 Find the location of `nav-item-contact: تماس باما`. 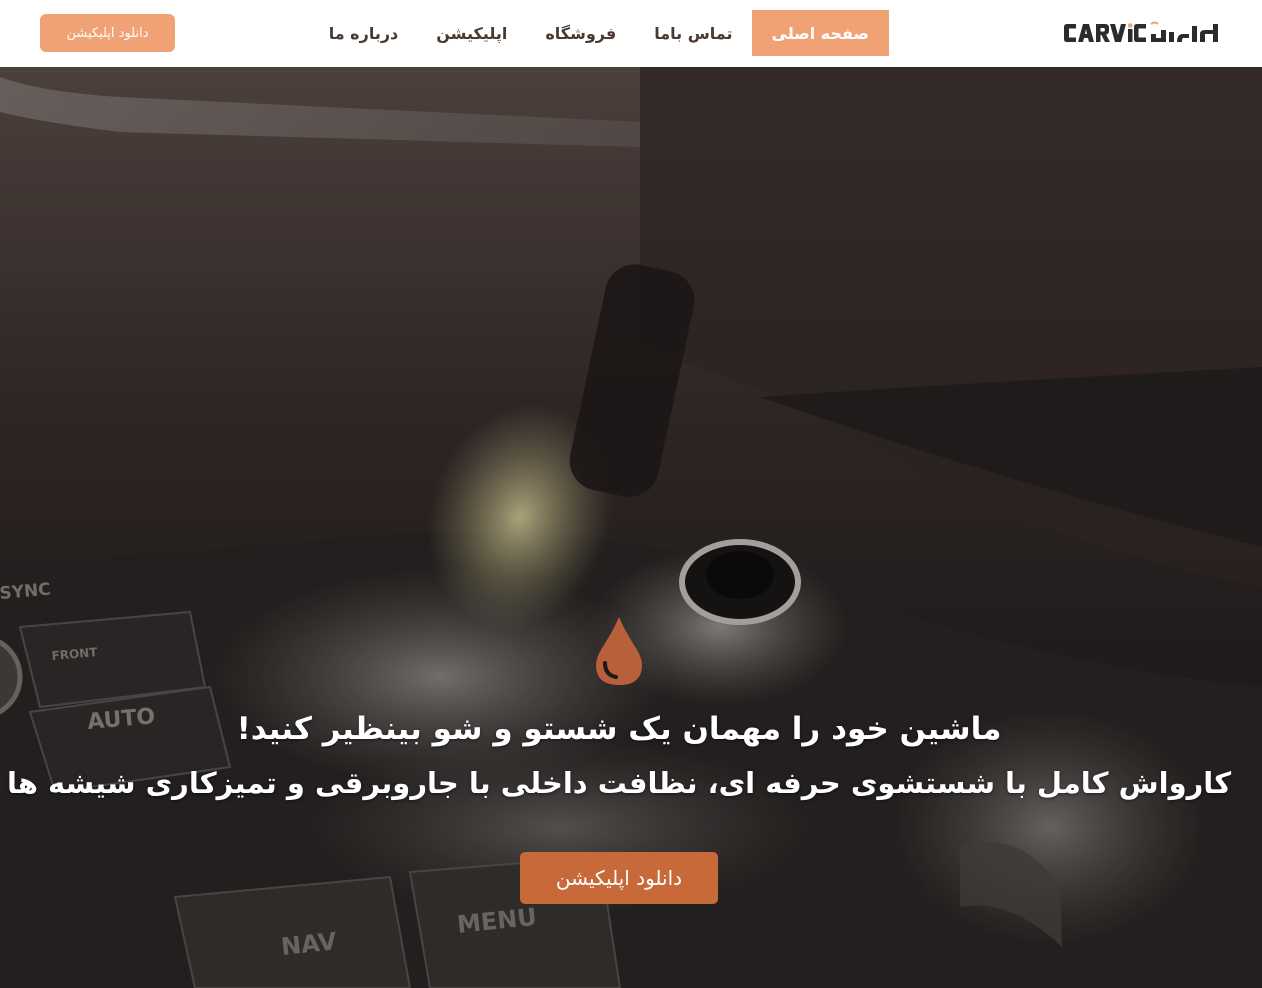

nav-item-contact: تماس باما is located at coordinates (693, 33).